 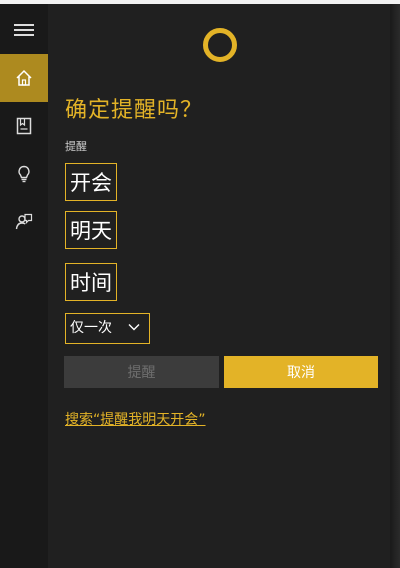 I want to click on hamburger-menu-icon, so click(x=24, y=30).